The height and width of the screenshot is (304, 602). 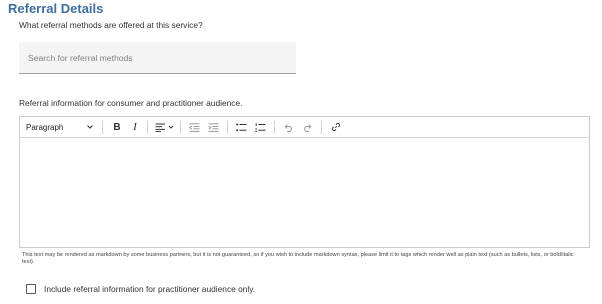 I want to click on redo-icon, so click(x=307, y=127).